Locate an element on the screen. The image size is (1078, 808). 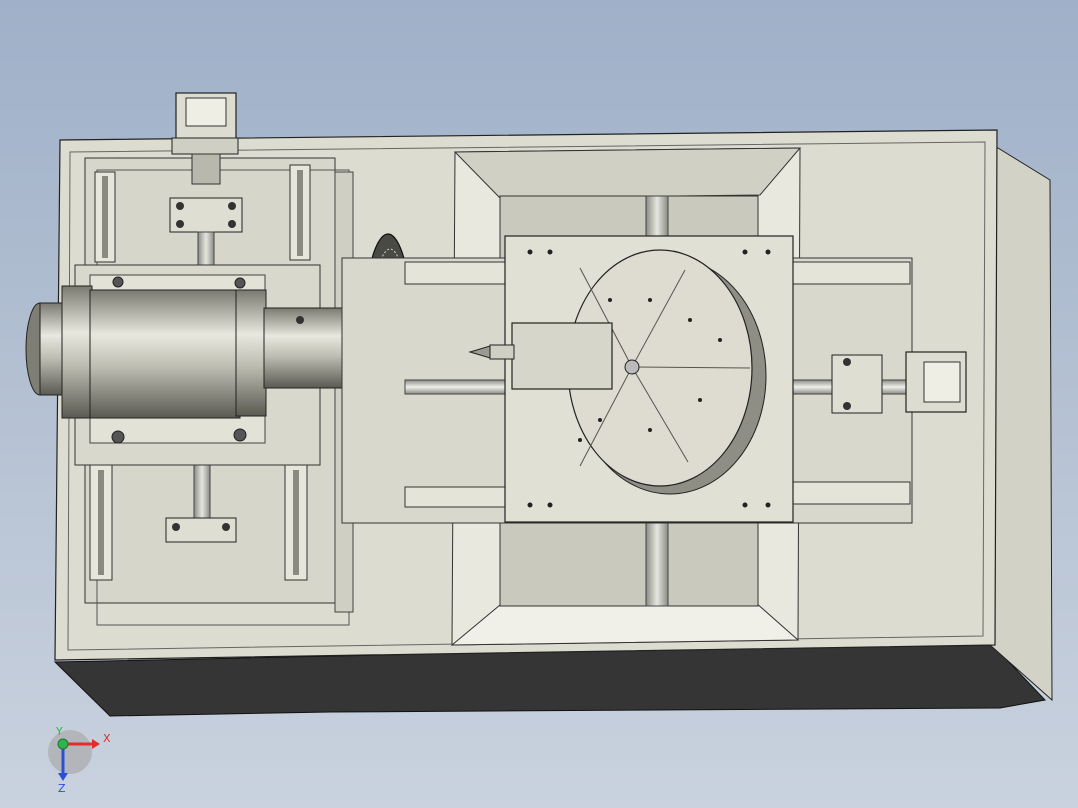
y-axis-label: Y is located at coordinates (59, 731).